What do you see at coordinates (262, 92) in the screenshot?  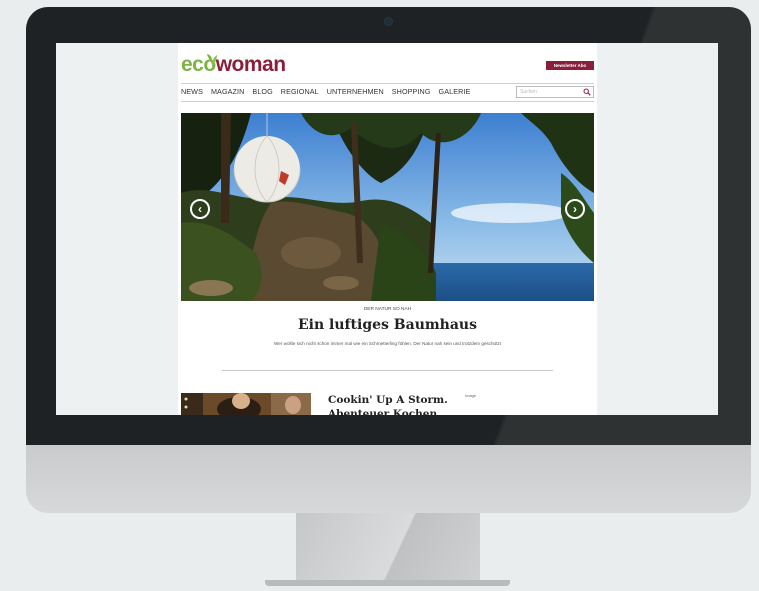 I see `nav-item-blog: BLOG` at bounding box center [262, 92].